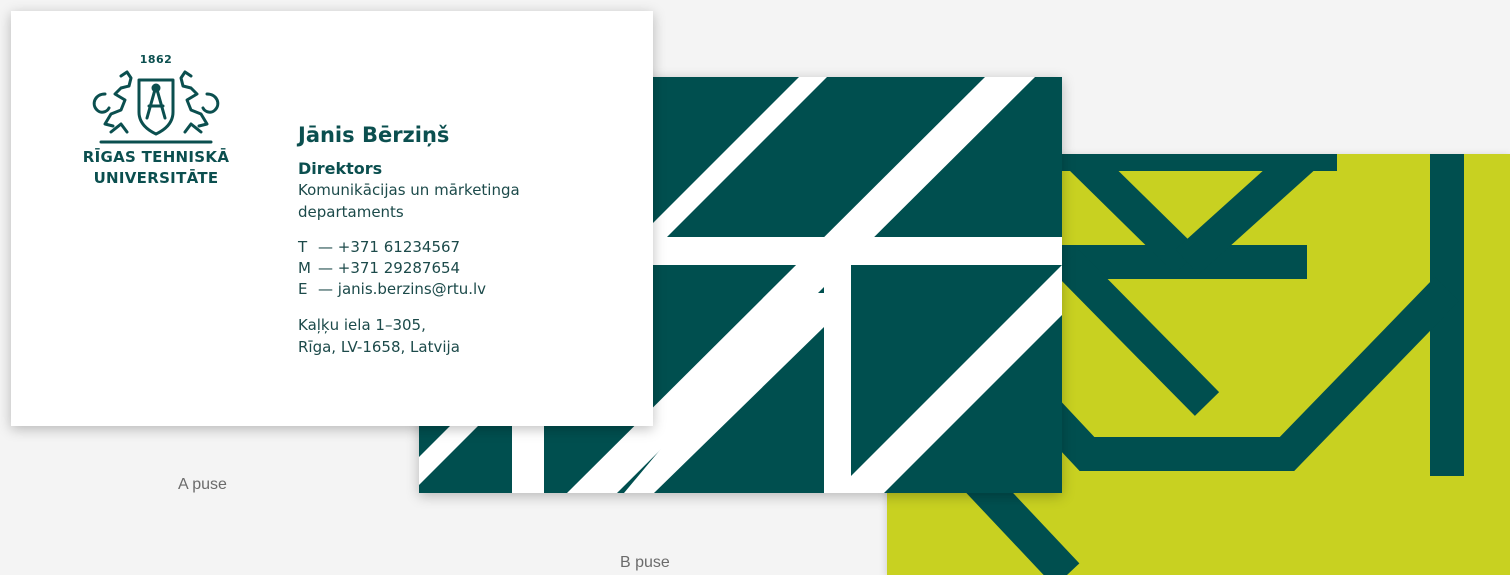  Describe the element at coordinates (438, 336) in the screenshot. I see `address: Kaļķu iela 1–305, Rīga, LV-1658, Latvija` at that location.